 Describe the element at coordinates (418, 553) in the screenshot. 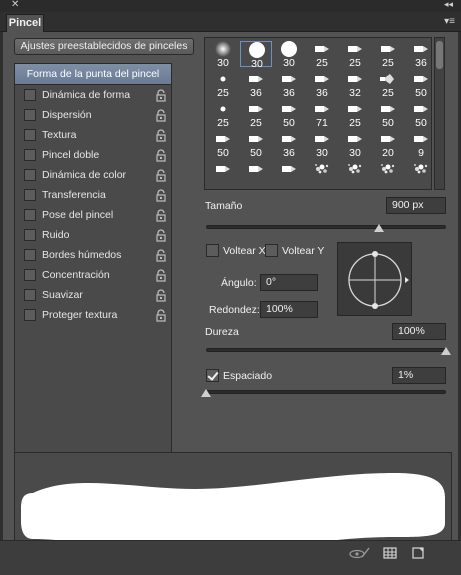

I see `new-preset-icon` at that location.